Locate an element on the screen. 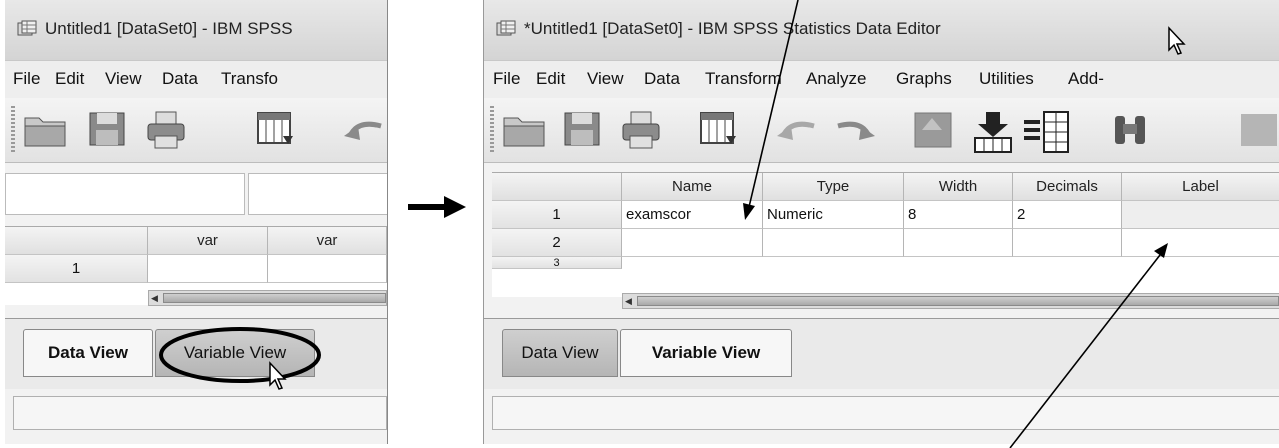 This screenshot has width=1279, height=448. menu-bar: File Edit View Data Transfo is located at coordinates (196, 79).